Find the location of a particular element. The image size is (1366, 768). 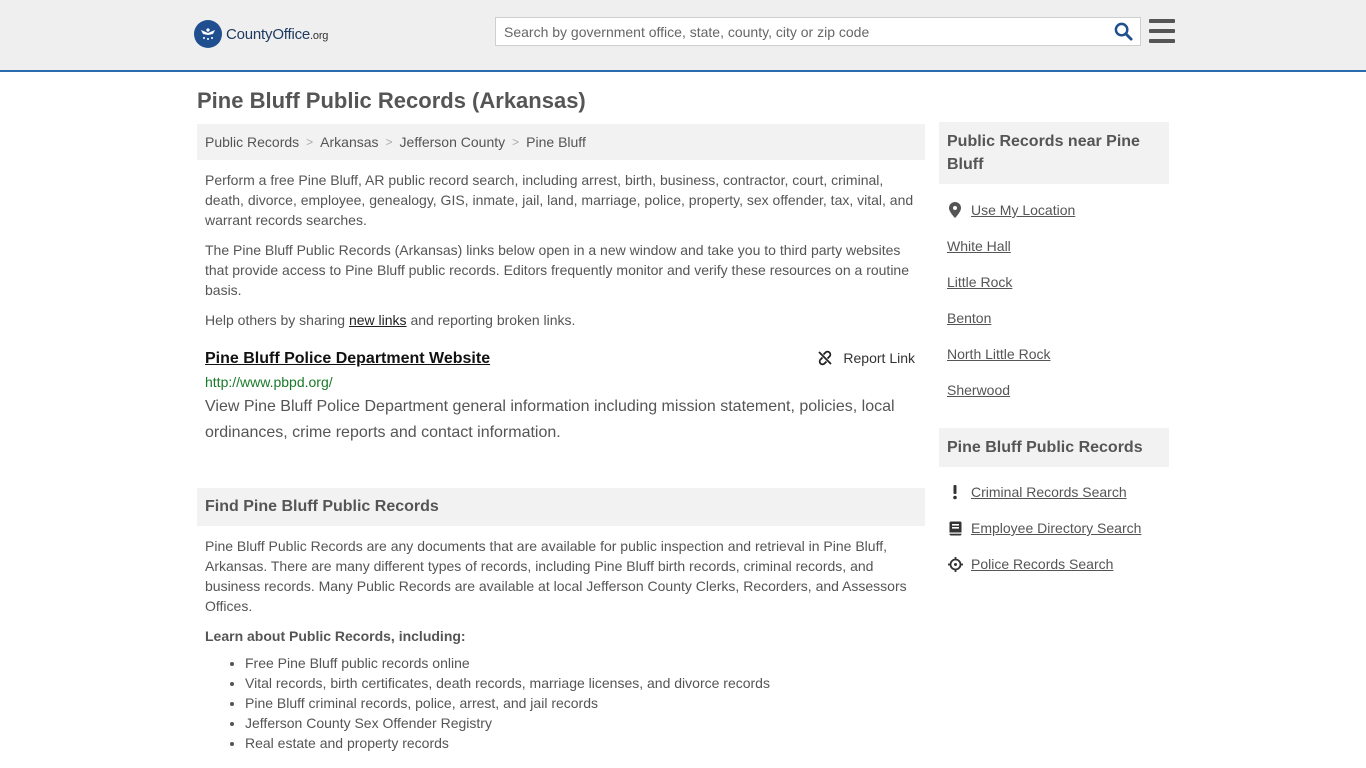

records-item: Employee Directory Search is located at coordinates (1058, 528).